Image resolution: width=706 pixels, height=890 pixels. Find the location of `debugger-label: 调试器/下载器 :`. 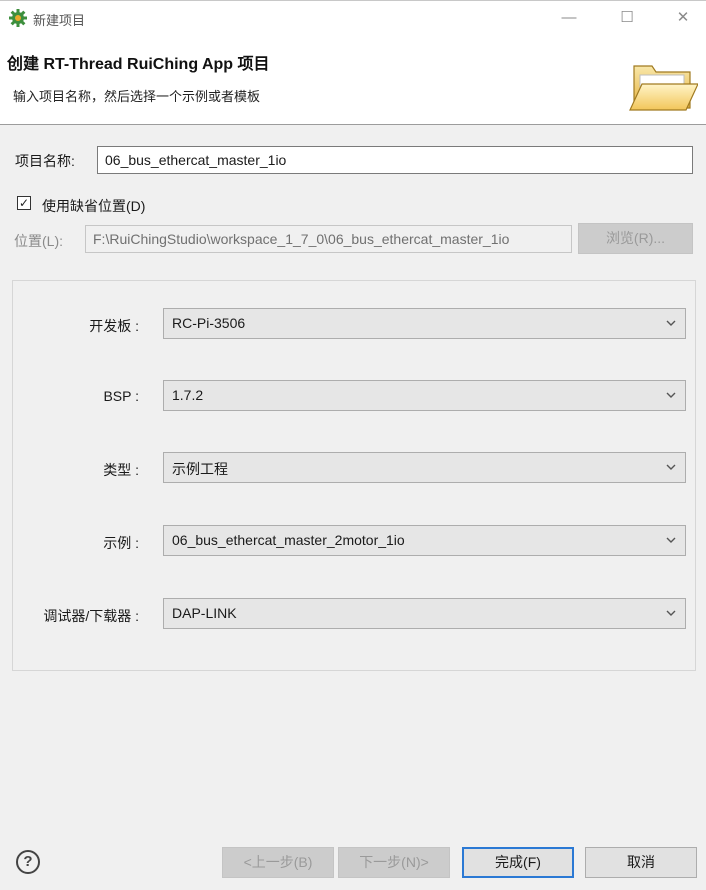

debugger-label: 调试器/下载器 : is located at coordinates (91, 616).